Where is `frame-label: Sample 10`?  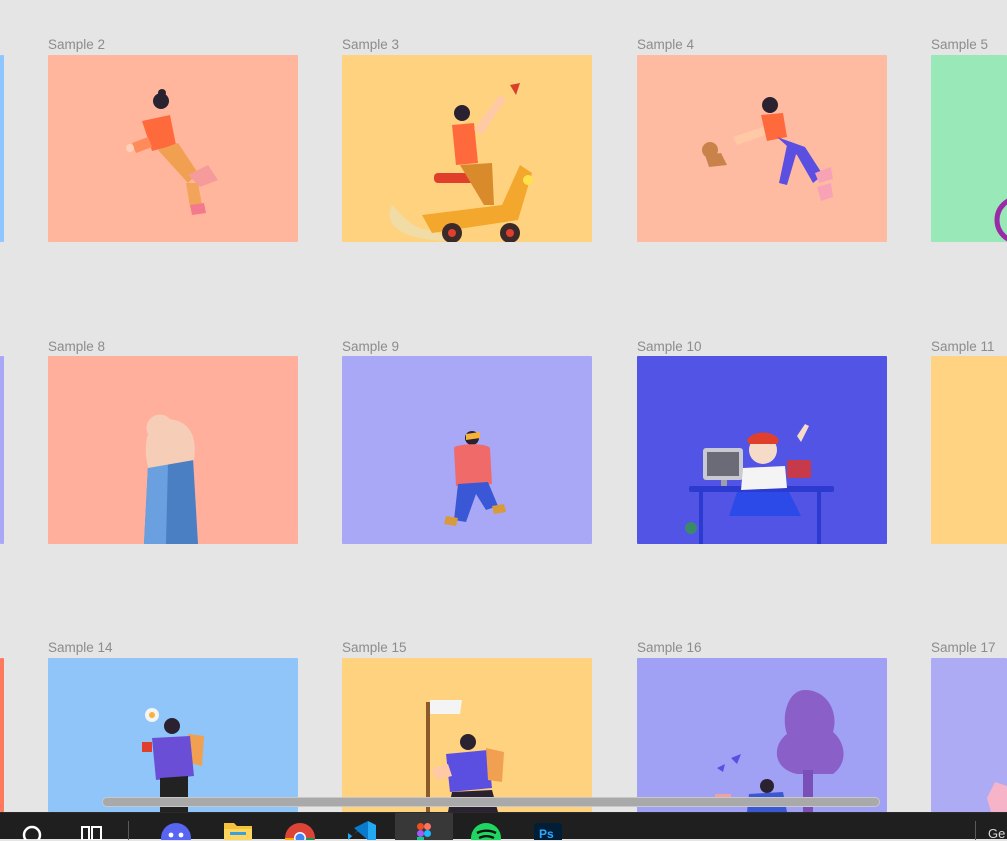
frame-label: Sample 10 is located at coordinates (669, 347).